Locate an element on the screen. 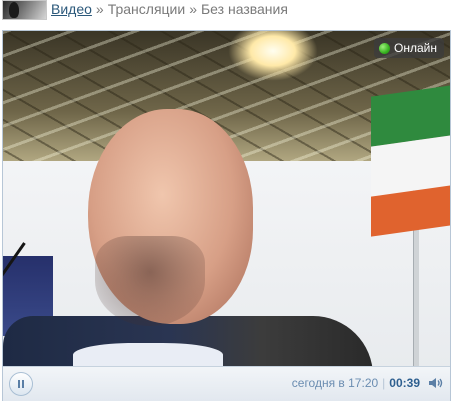 This screenshot has width=453, height=403. online-status-badge: Онлайн is located at coordinates (409, 48).